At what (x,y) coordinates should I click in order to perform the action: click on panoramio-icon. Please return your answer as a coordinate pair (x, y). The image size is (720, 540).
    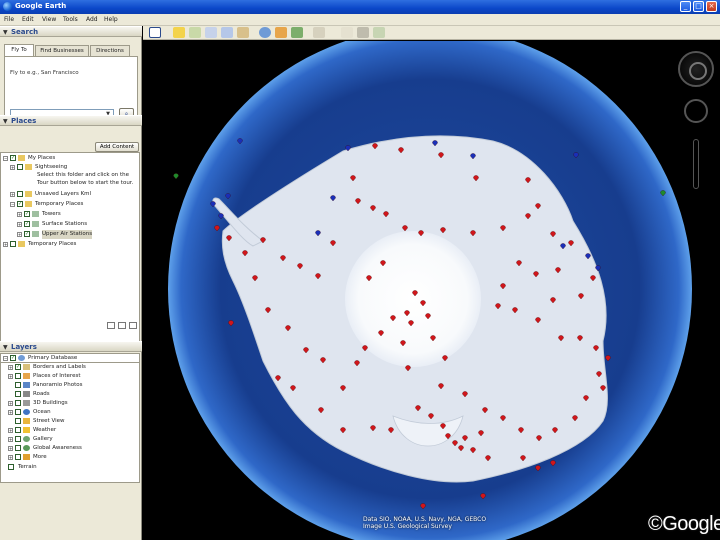
    Looking at the image, I should click on (26, 385).